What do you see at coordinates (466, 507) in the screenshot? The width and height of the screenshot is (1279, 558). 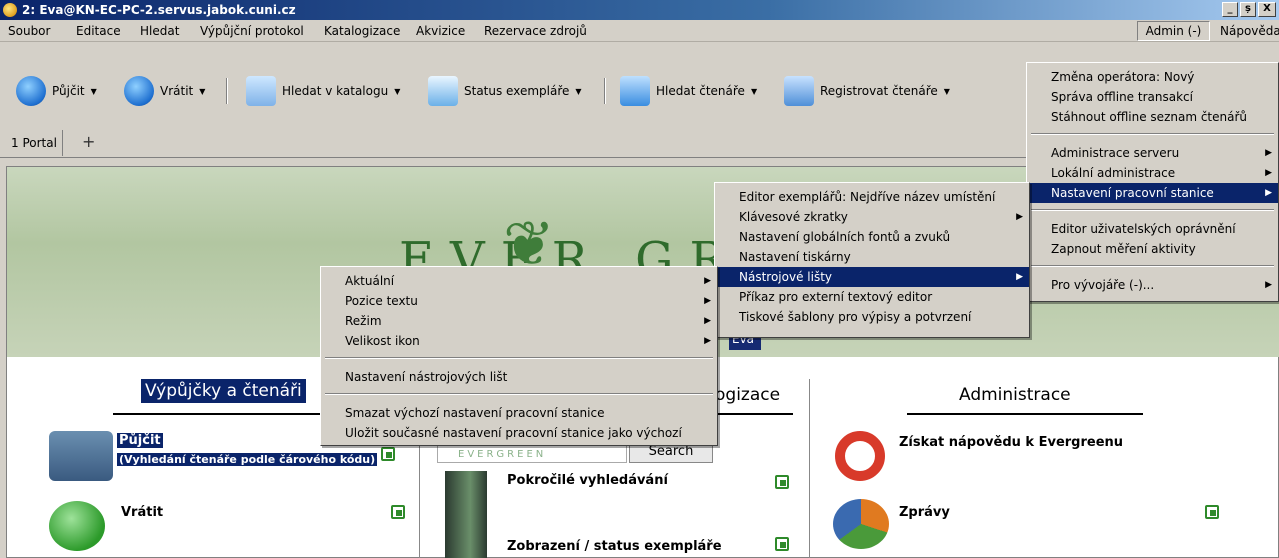 I see `advanced-search-icon` at bounding box center [466, 507].